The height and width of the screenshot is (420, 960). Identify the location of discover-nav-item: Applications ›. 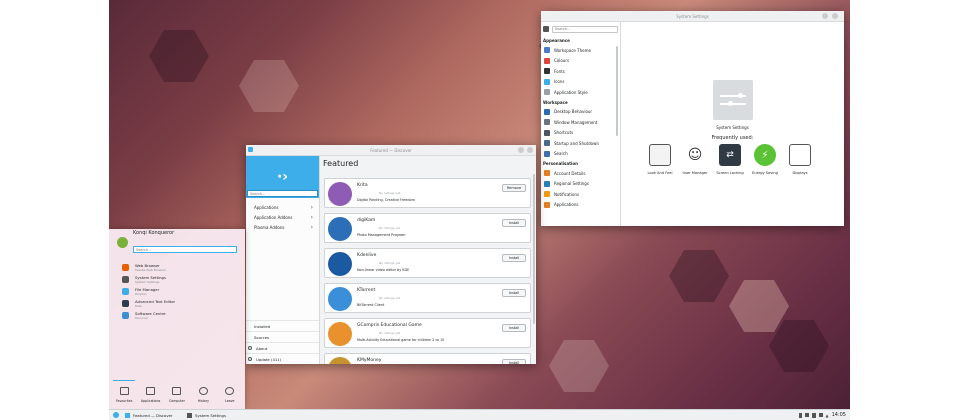
(282, 207).